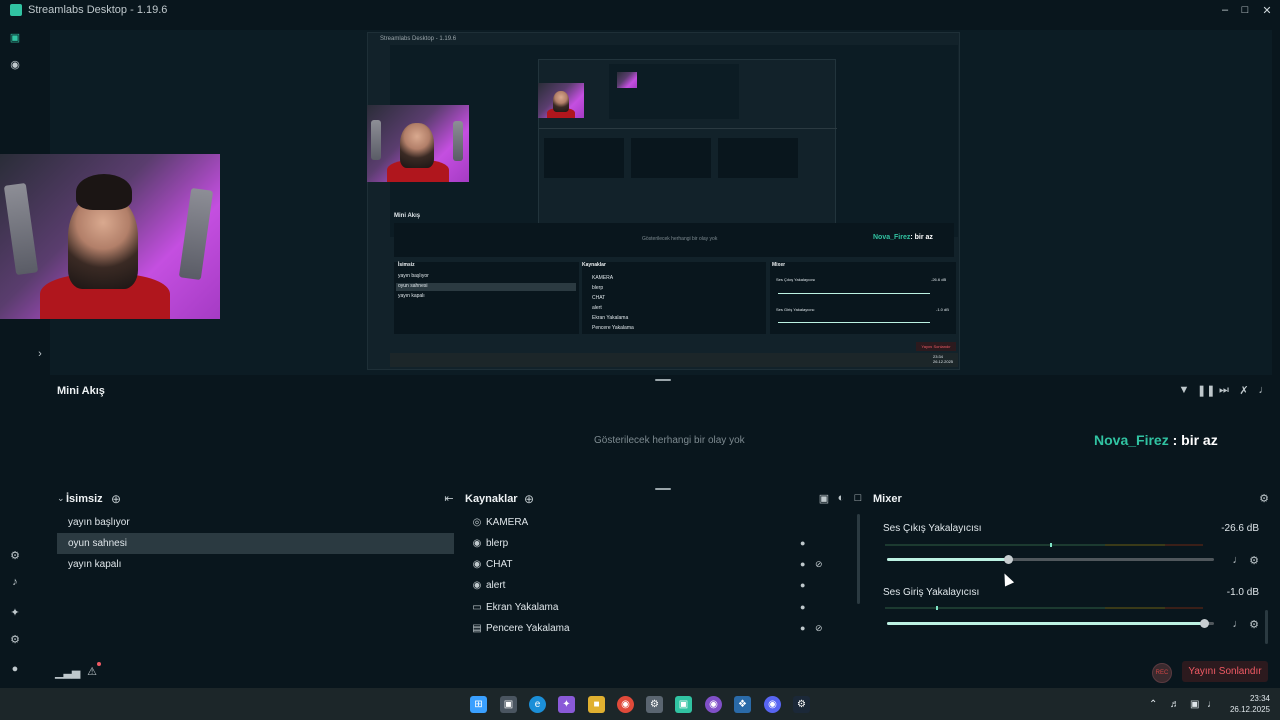 This screenshot has height=720, width=1280. Describe the element at coordinates (887, 499) in the screenshot. I see `mixer-header: Mixer` at that location.